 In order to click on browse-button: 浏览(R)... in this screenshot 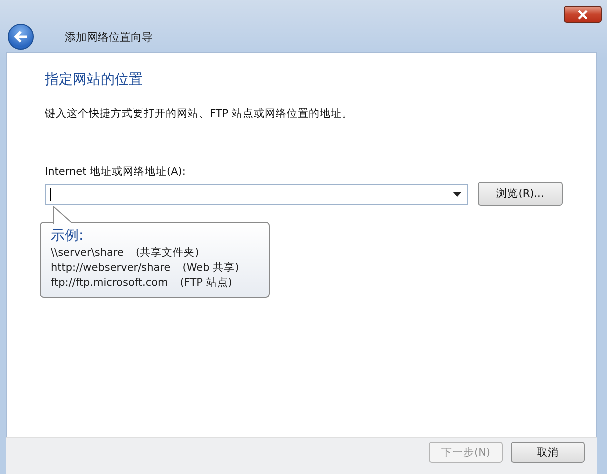, I will do `click(520, 194)`.